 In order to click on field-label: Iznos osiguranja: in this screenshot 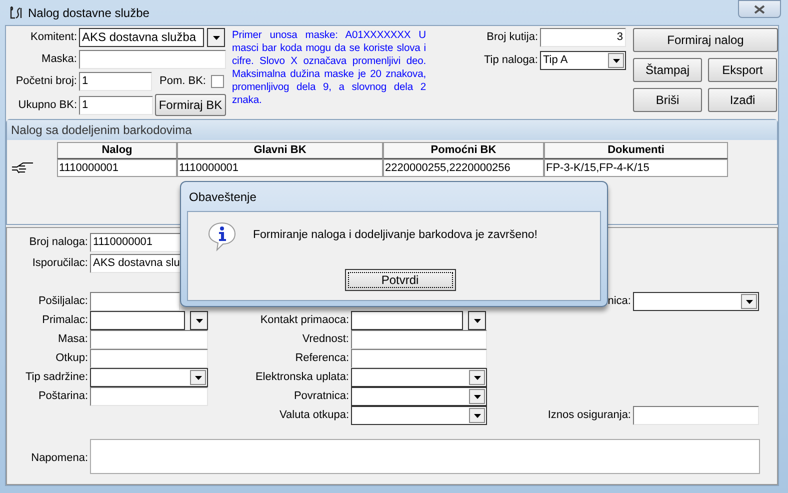, I will do `click(589, 416)`.